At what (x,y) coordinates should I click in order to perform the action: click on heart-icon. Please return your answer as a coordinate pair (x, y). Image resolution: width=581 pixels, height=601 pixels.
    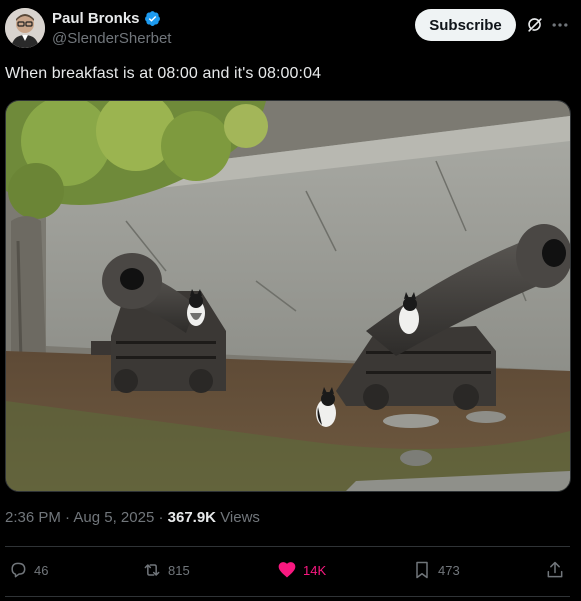
    Looking at the image, I should click on (287, 570).